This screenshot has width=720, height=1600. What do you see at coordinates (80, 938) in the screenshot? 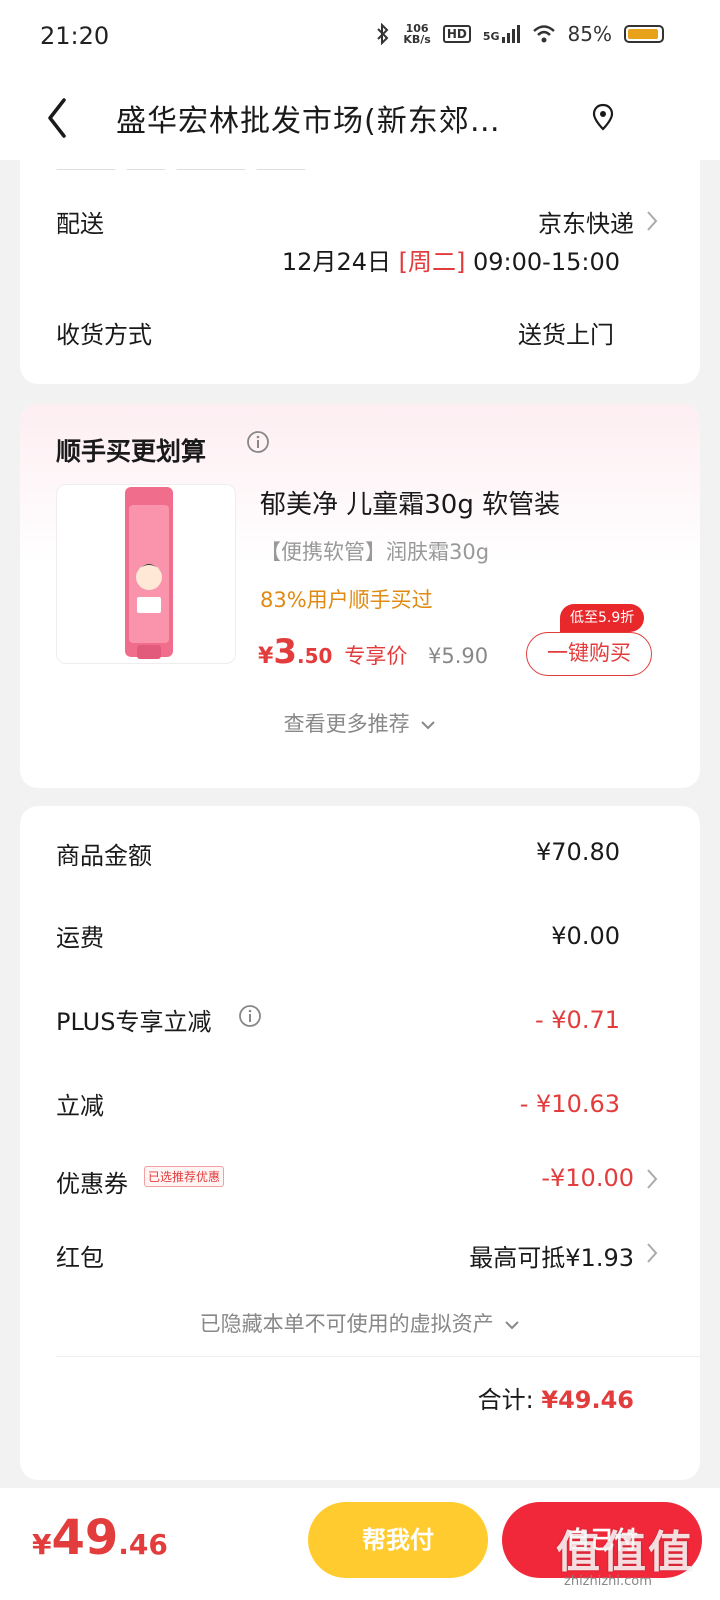
I see `shipping-label: 运费` at bounding box center [80, 938].